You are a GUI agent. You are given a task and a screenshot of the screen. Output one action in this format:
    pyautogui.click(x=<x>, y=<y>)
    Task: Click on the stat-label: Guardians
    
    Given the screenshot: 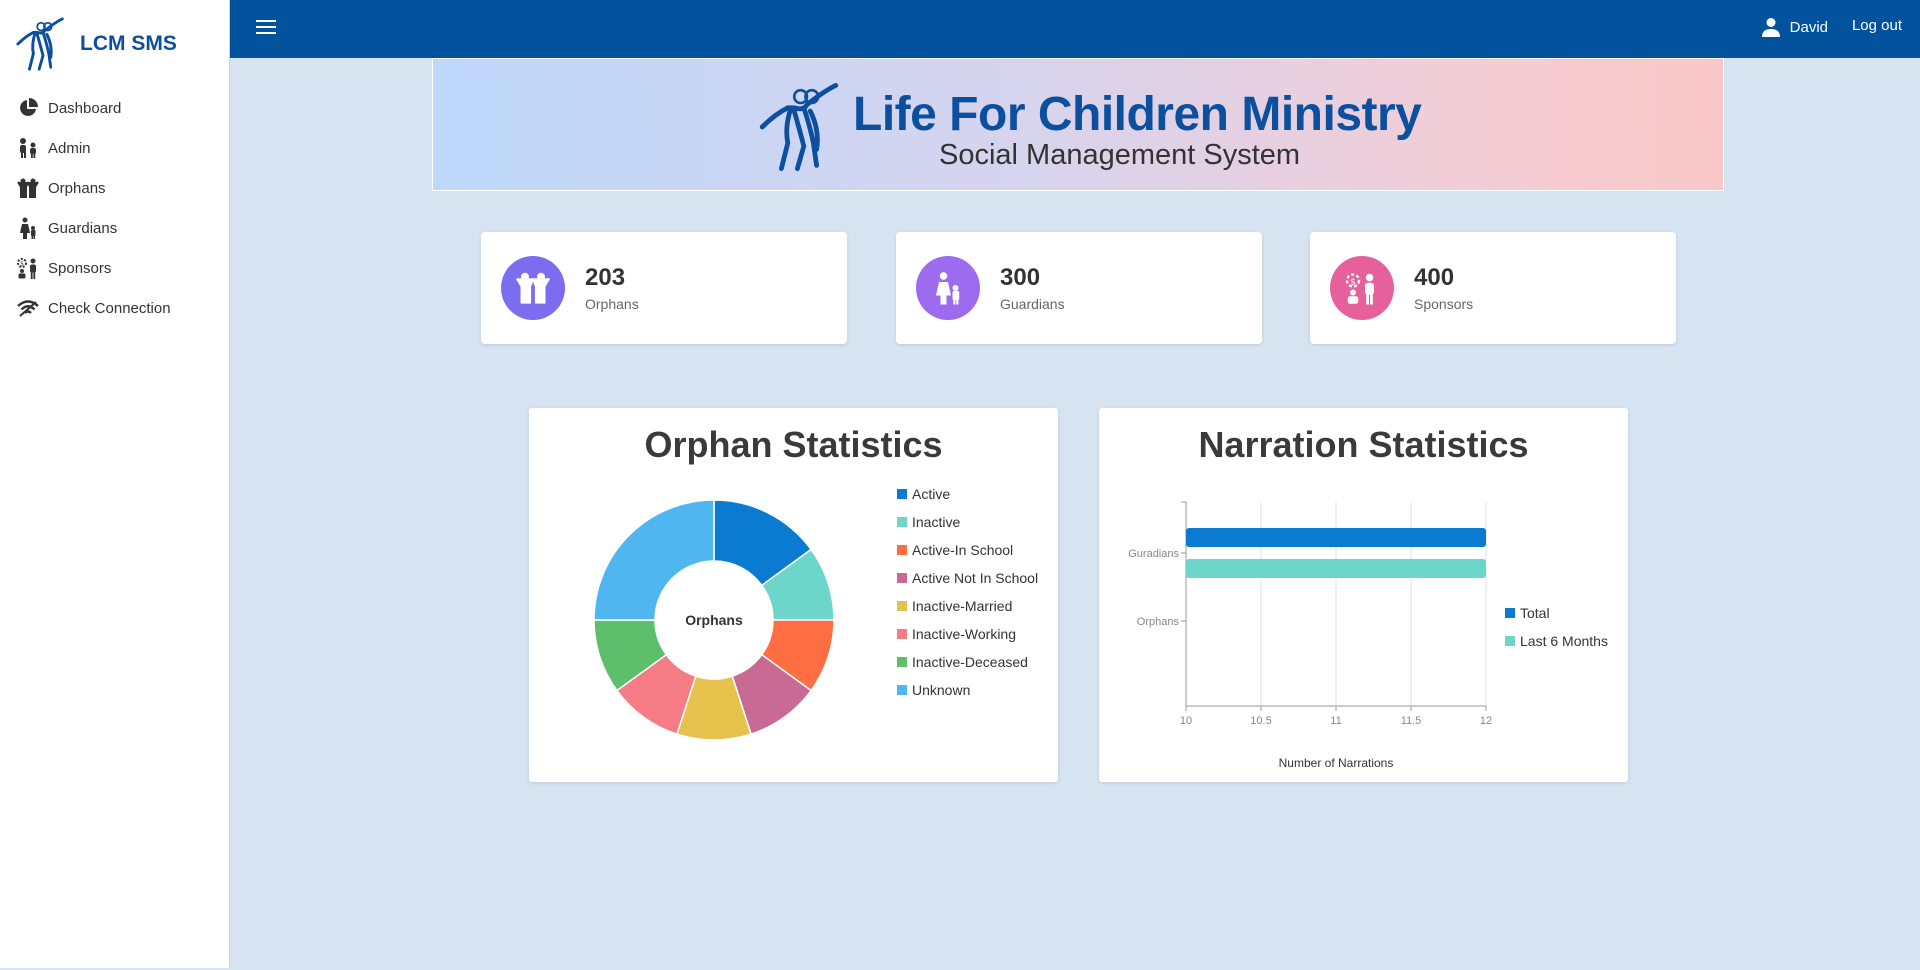 What is the action you would take?
    pyautogui.click(x=1032, y=304)
    